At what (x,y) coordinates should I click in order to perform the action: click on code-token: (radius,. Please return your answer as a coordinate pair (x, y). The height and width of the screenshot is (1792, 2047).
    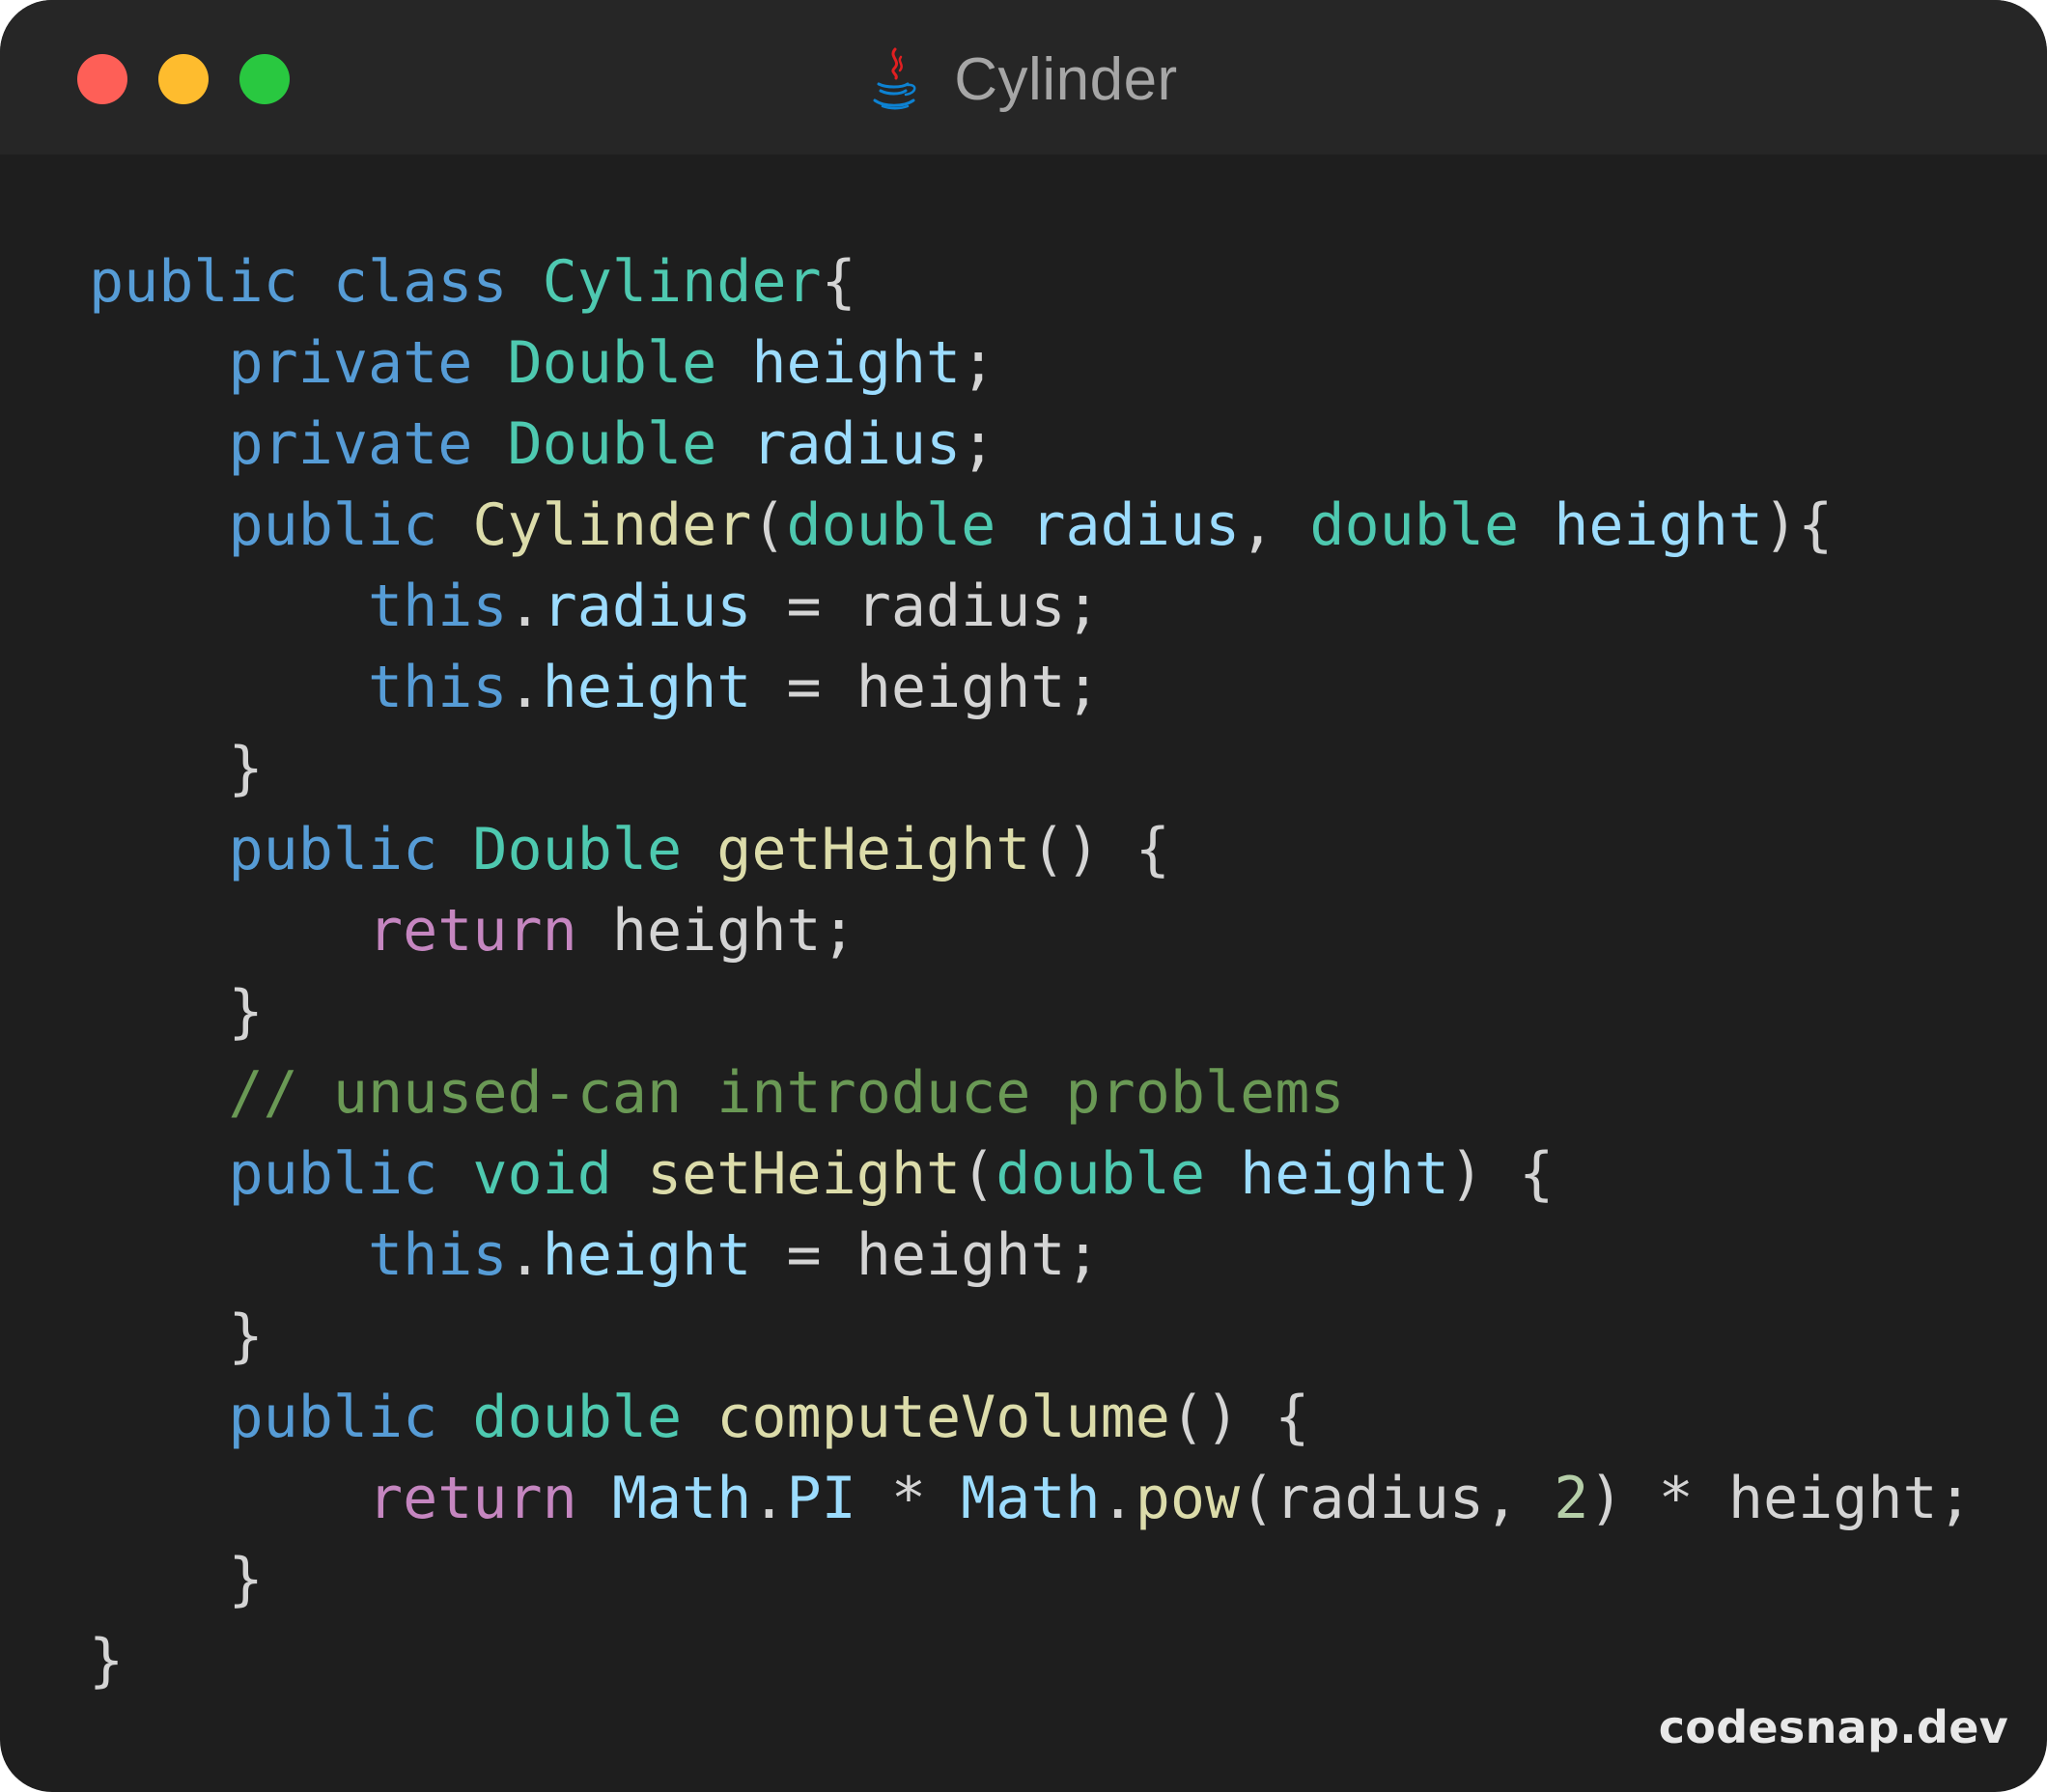
    Looking at the image, I should click on (1397, 1499).